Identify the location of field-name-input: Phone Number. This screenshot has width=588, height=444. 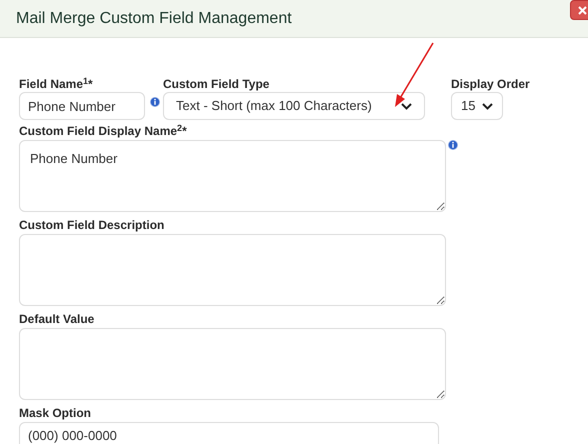
(82, 106).